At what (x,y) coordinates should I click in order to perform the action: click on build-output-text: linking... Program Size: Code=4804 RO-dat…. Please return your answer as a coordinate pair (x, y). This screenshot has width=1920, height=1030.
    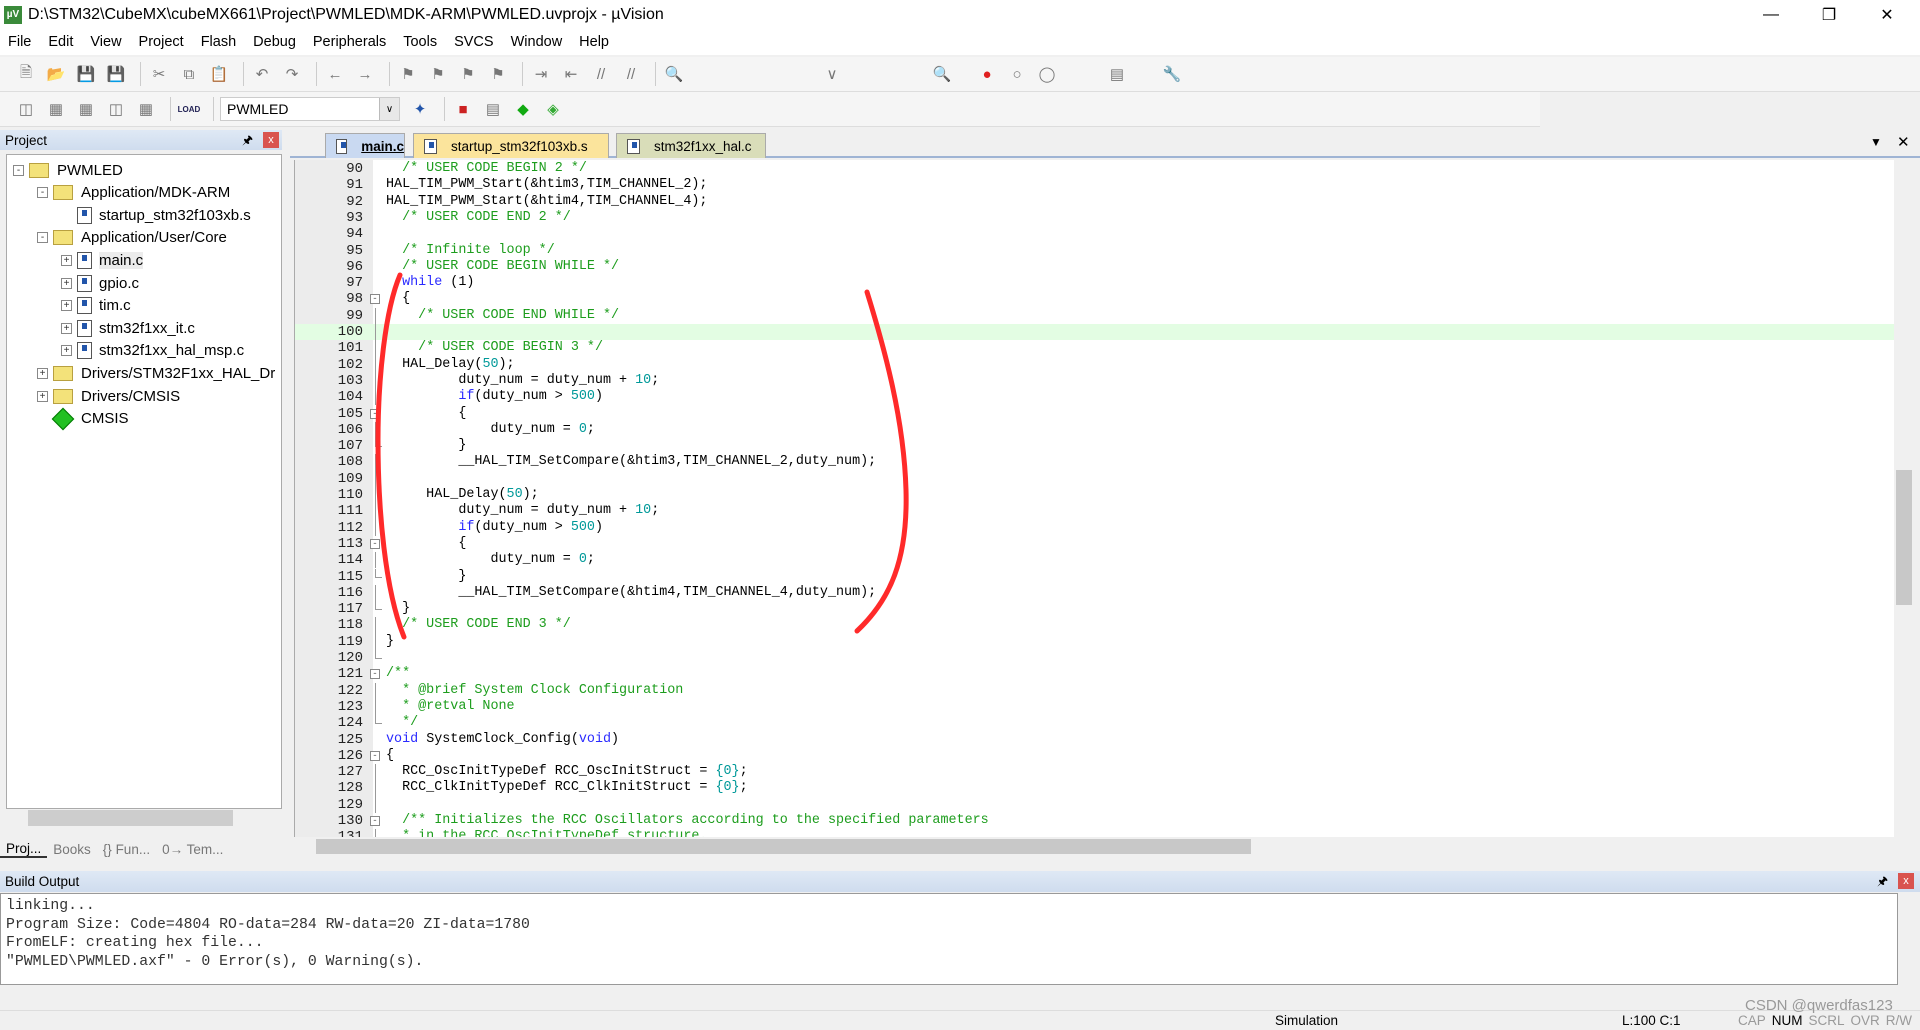
    Looking at the image, I should click on (949, 939).